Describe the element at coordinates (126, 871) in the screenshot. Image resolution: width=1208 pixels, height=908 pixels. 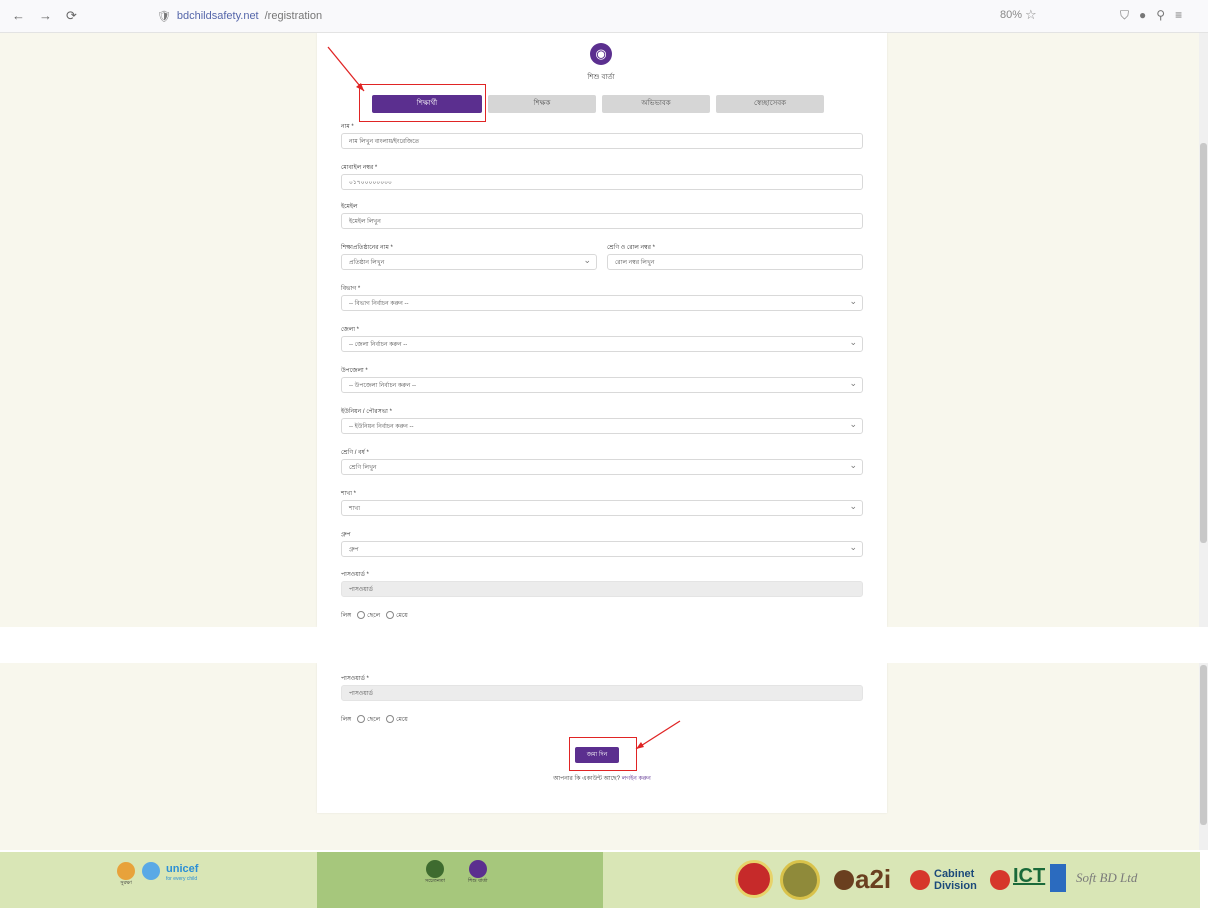
I see `protection-logo-icon` at that location.